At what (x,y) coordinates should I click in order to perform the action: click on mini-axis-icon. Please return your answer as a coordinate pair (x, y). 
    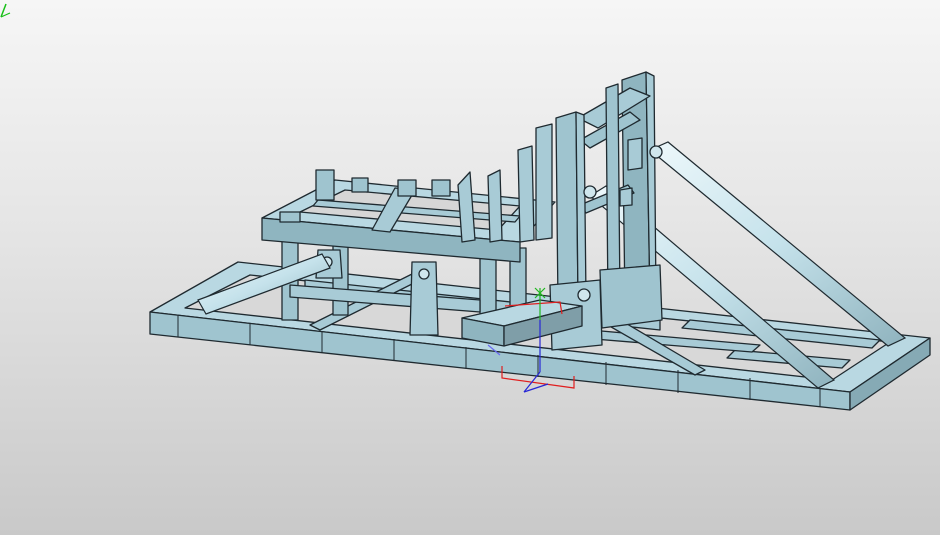
    Looking at the image, I should click on (5, 10).